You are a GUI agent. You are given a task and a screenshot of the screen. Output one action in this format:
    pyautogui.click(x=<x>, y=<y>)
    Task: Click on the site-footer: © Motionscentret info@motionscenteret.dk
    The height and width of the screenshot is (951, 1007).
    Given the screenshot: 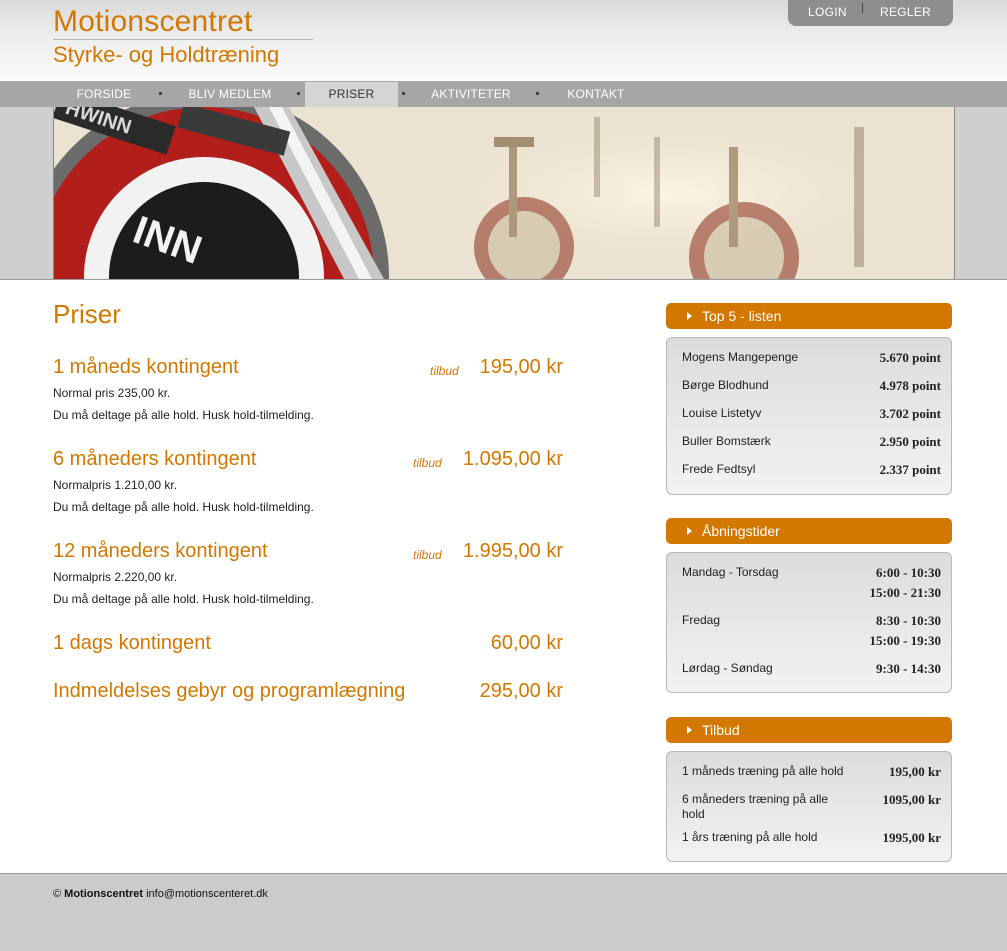 What is the action you would take?
    pyautogui.click(x=503, y=912)
    